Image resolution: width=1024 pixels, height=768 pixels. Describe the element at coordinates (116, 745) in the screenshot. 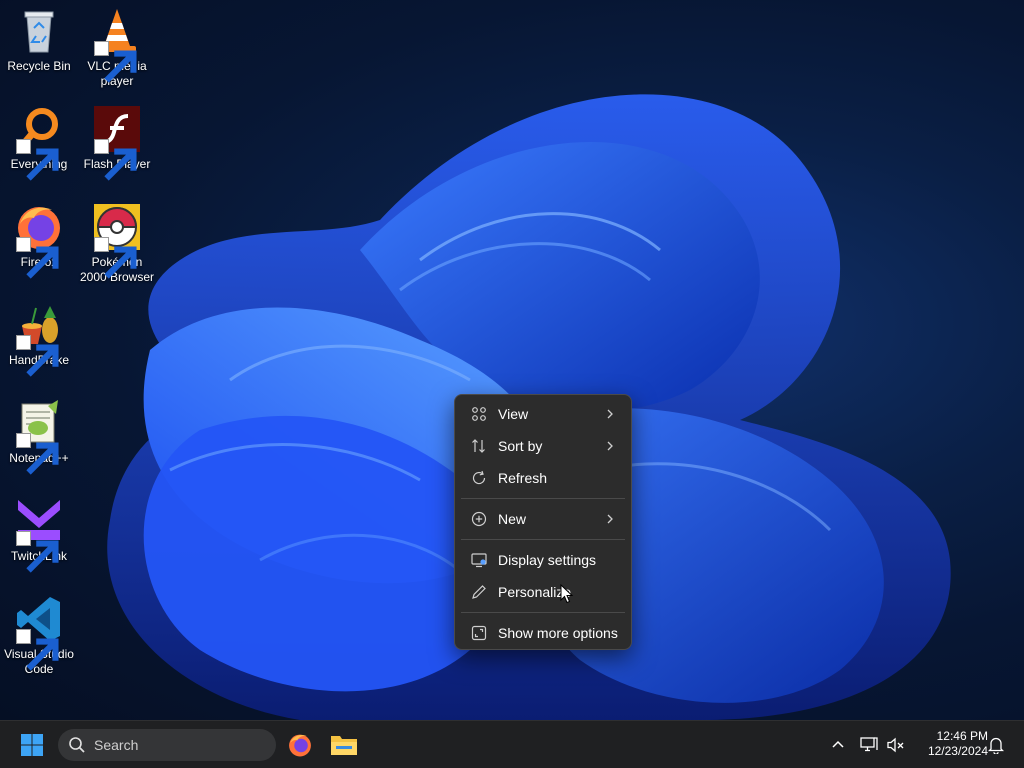

I see `search-placeholder: Search` at that location.